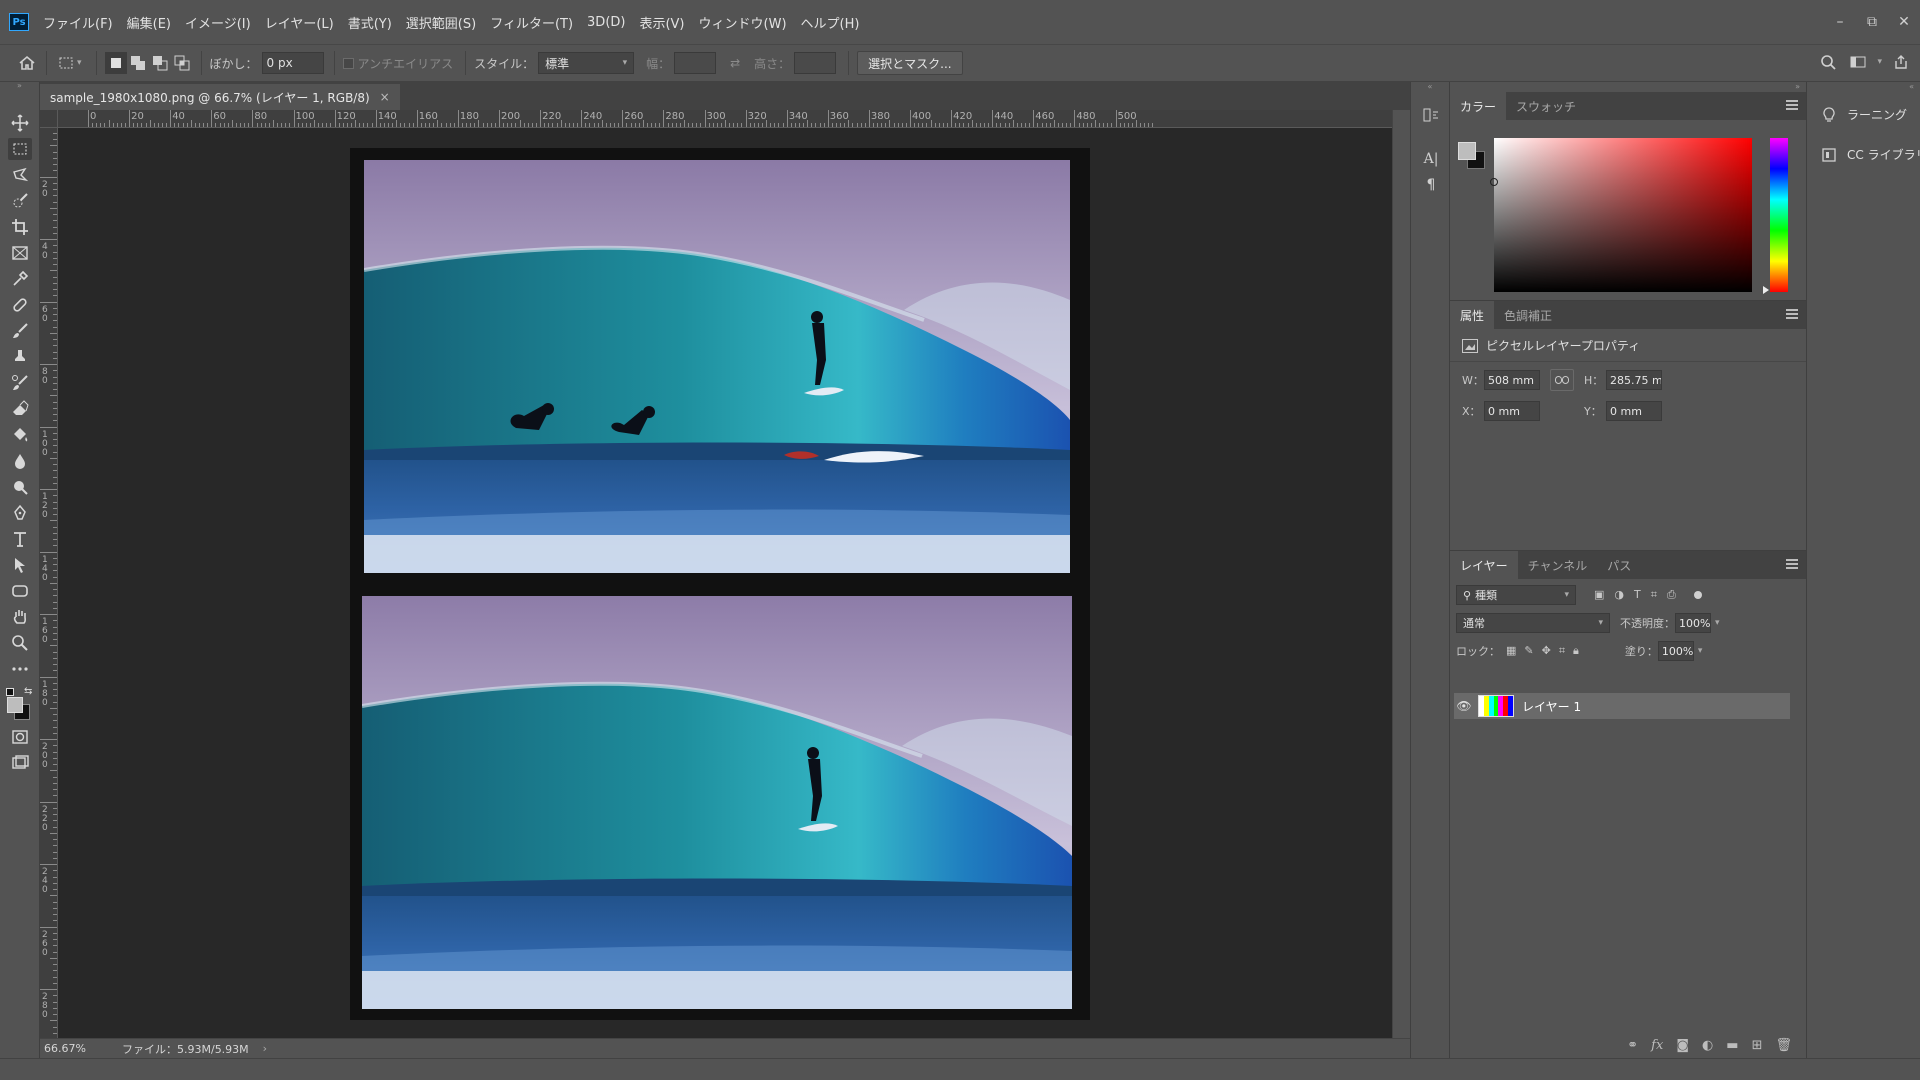  Describe the element at coordinates (1707, 1045) in the screenshot. I see `adjustment-icon: ◐` at that location.